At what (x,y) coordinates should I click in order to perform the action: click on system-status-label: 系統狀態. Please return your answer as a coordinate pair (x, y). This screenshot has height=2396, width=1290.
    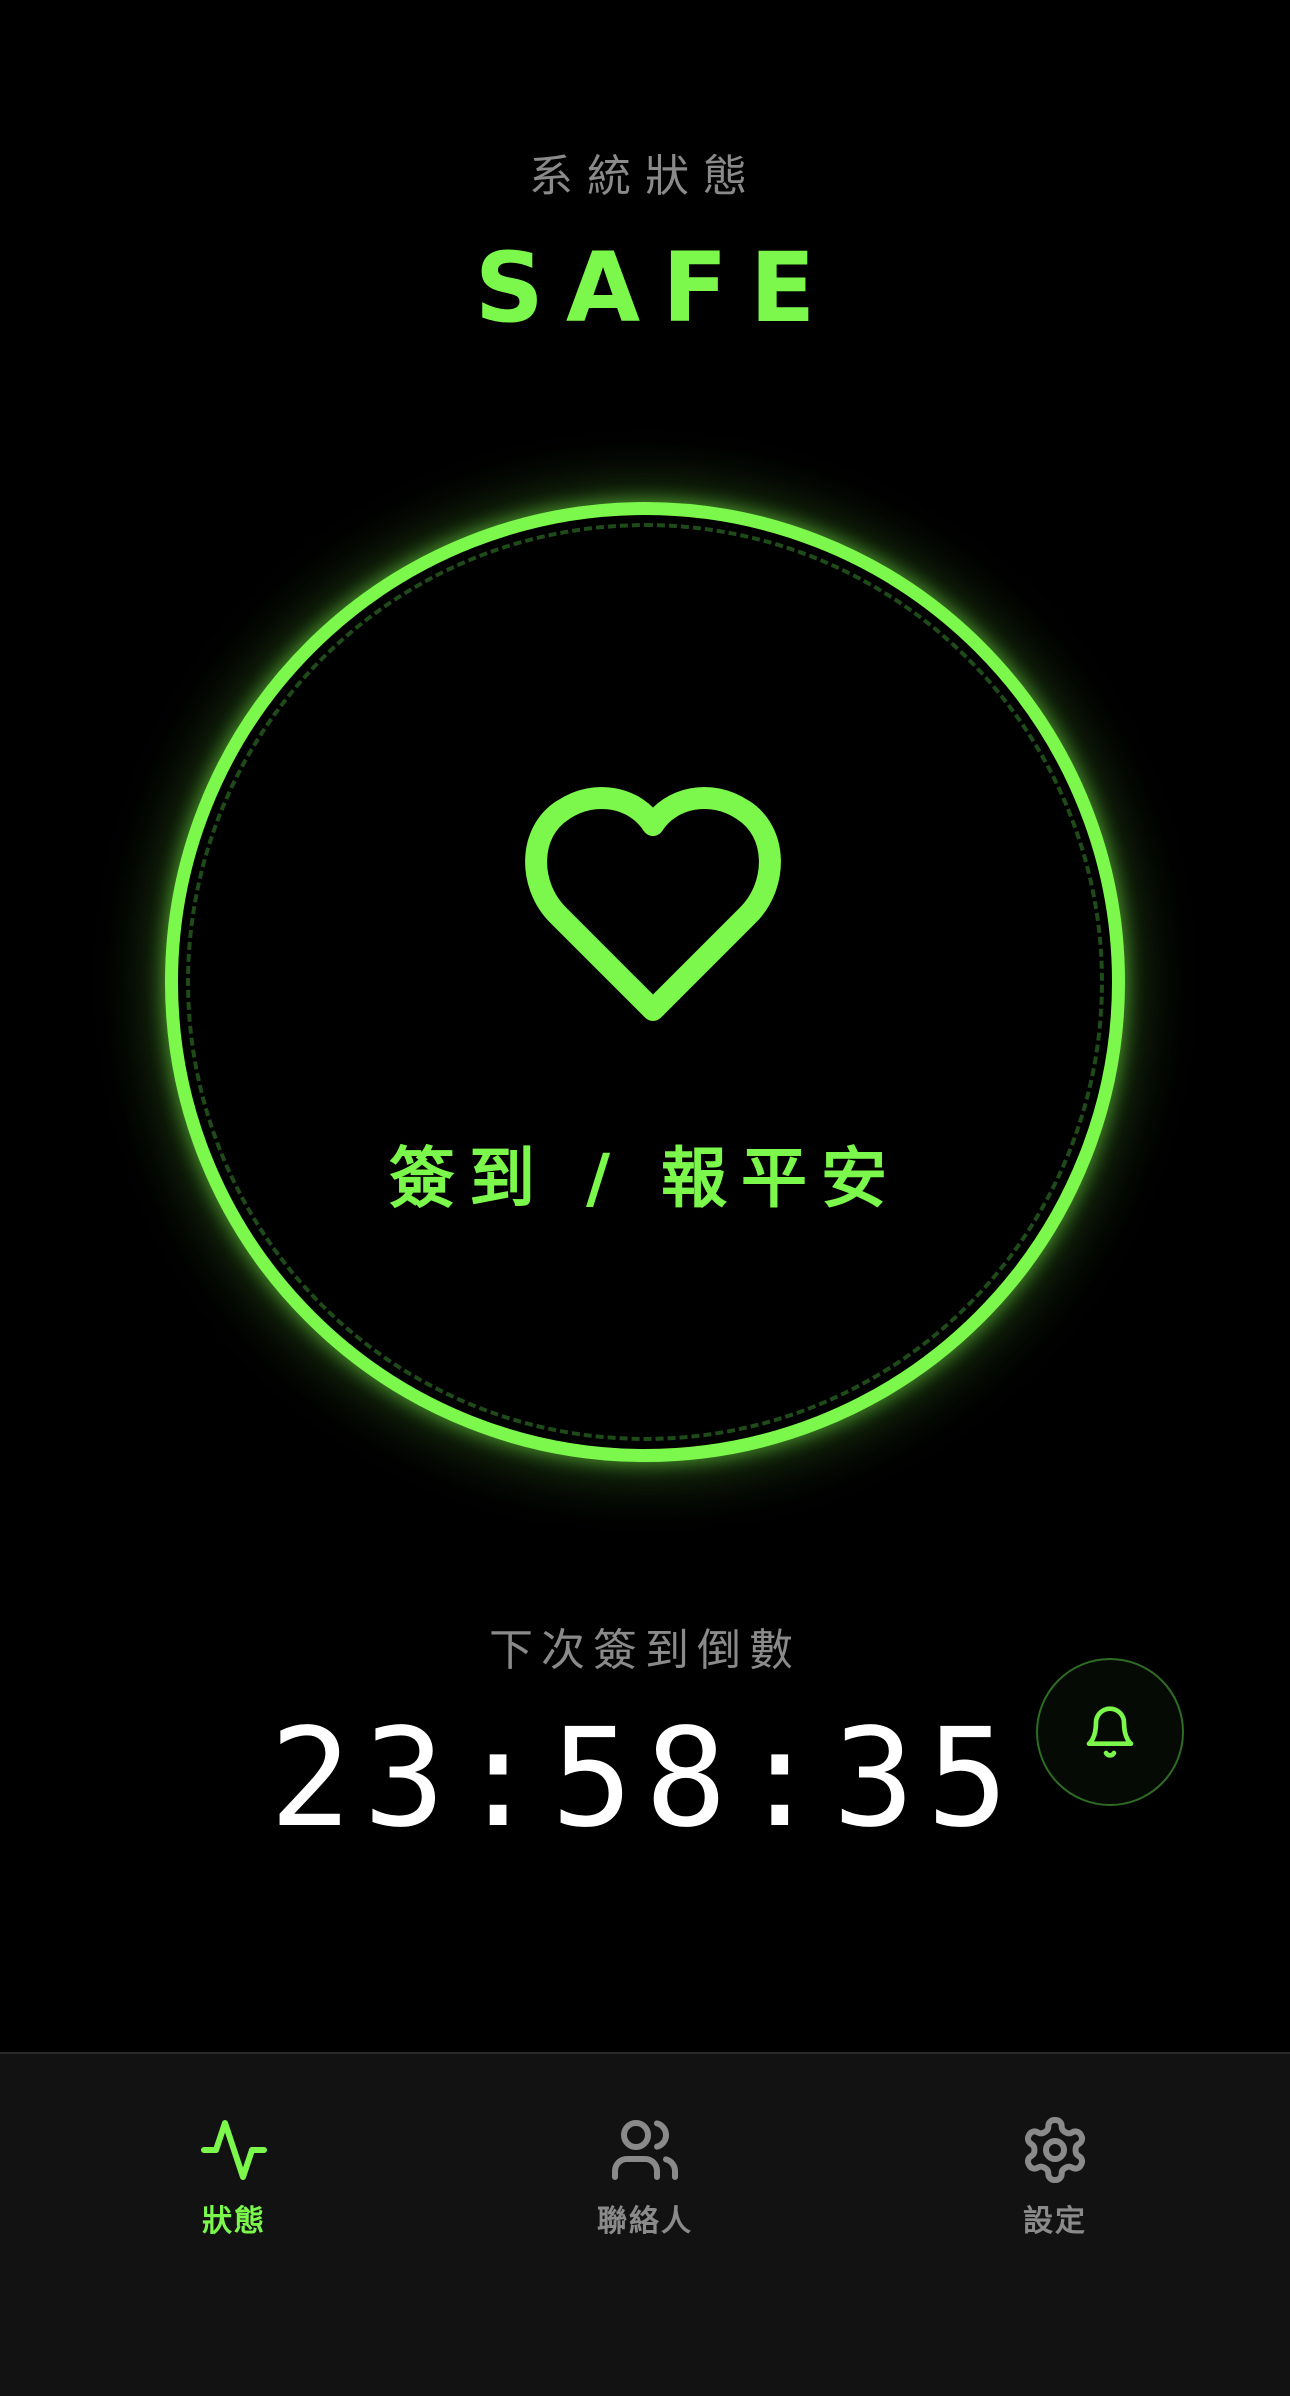
    Looking at the image, I should click on (645, 176).